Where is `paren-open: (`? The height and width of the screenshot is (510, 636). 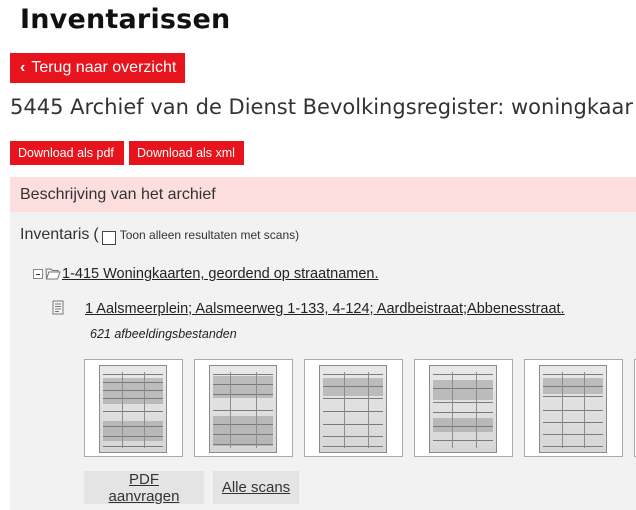
paren-open: ( is located at coordinates (96, 234).